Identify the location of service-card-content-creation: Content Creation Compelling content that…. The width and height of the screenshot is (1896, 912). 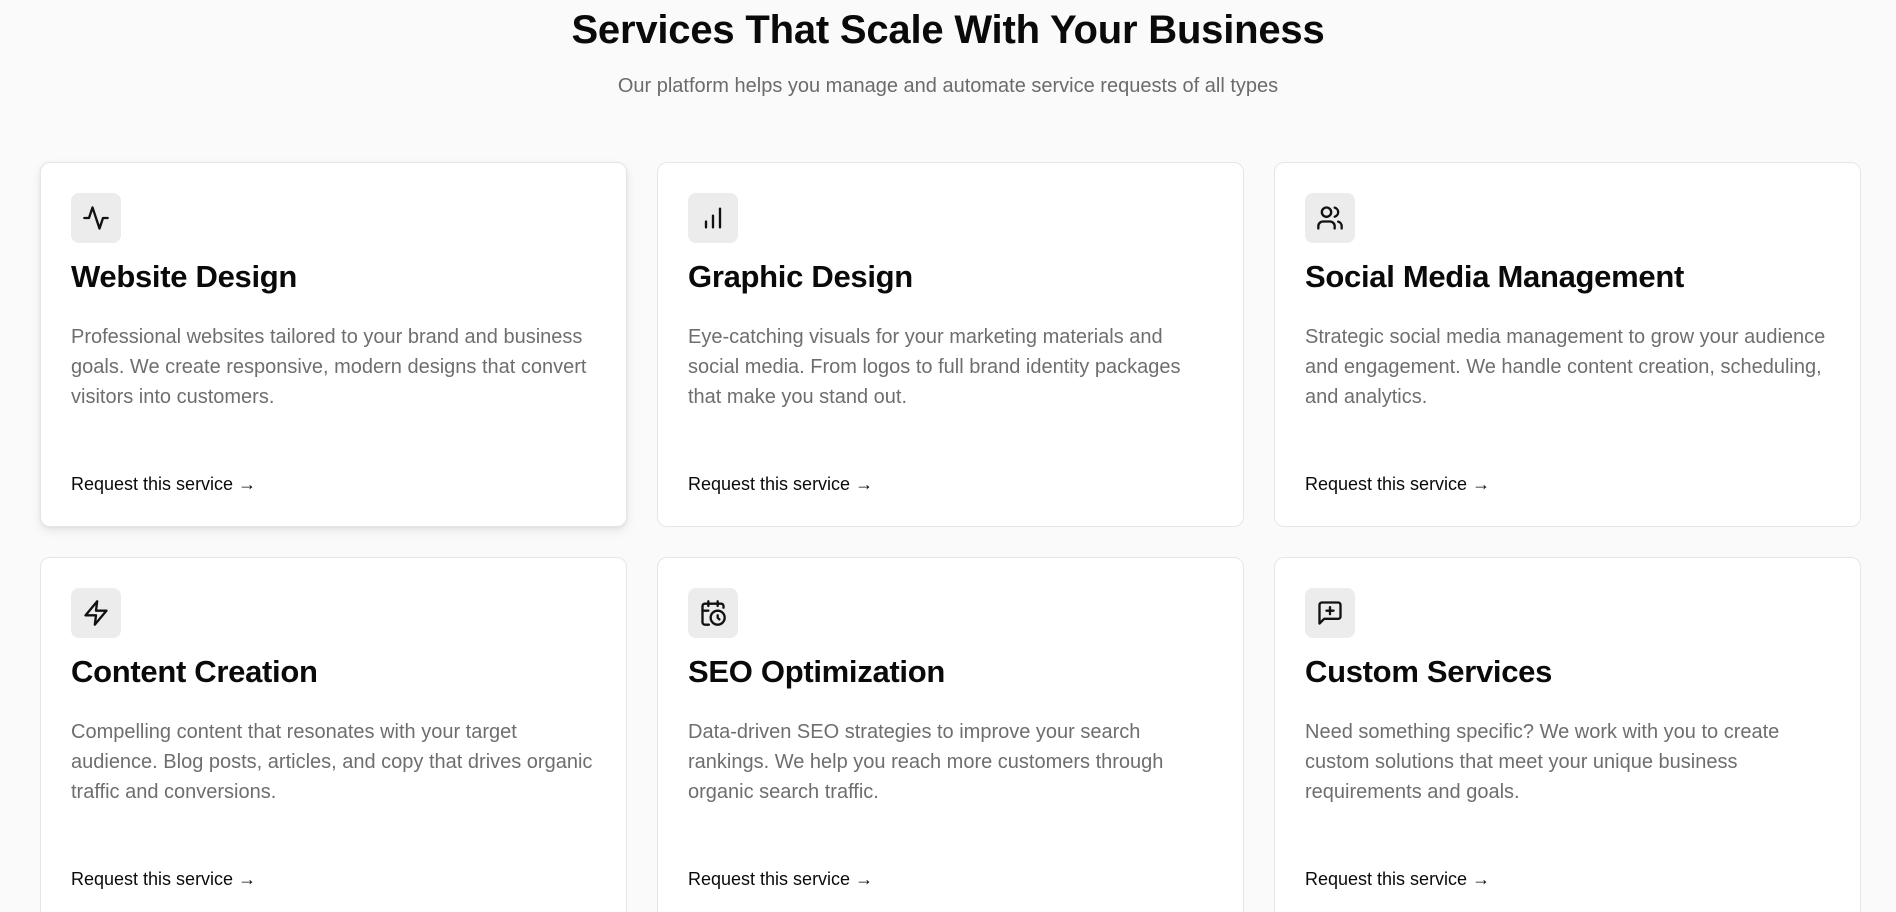
(333, 734).